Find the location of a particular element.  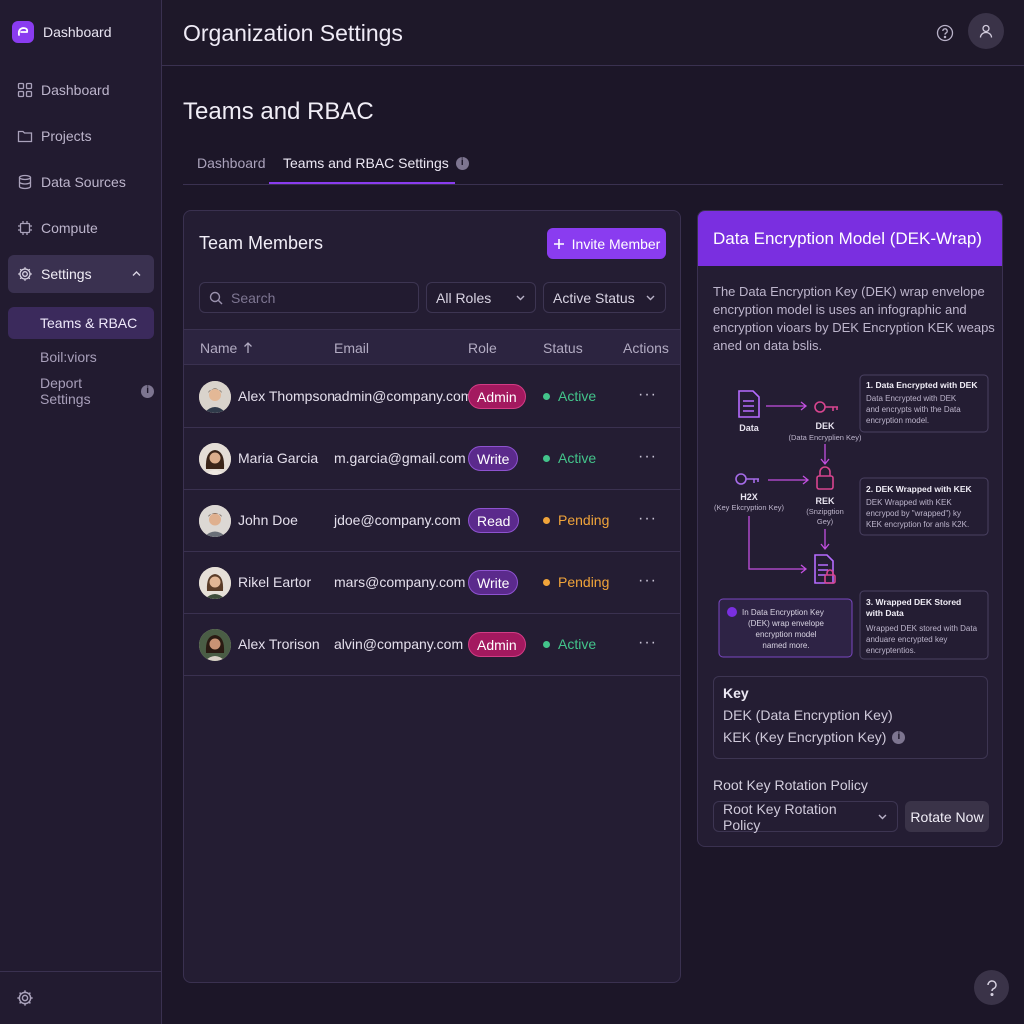

dek-panel-title: Data Encryption Model (DEK-Wrap) is located at coordinates (847, 238).